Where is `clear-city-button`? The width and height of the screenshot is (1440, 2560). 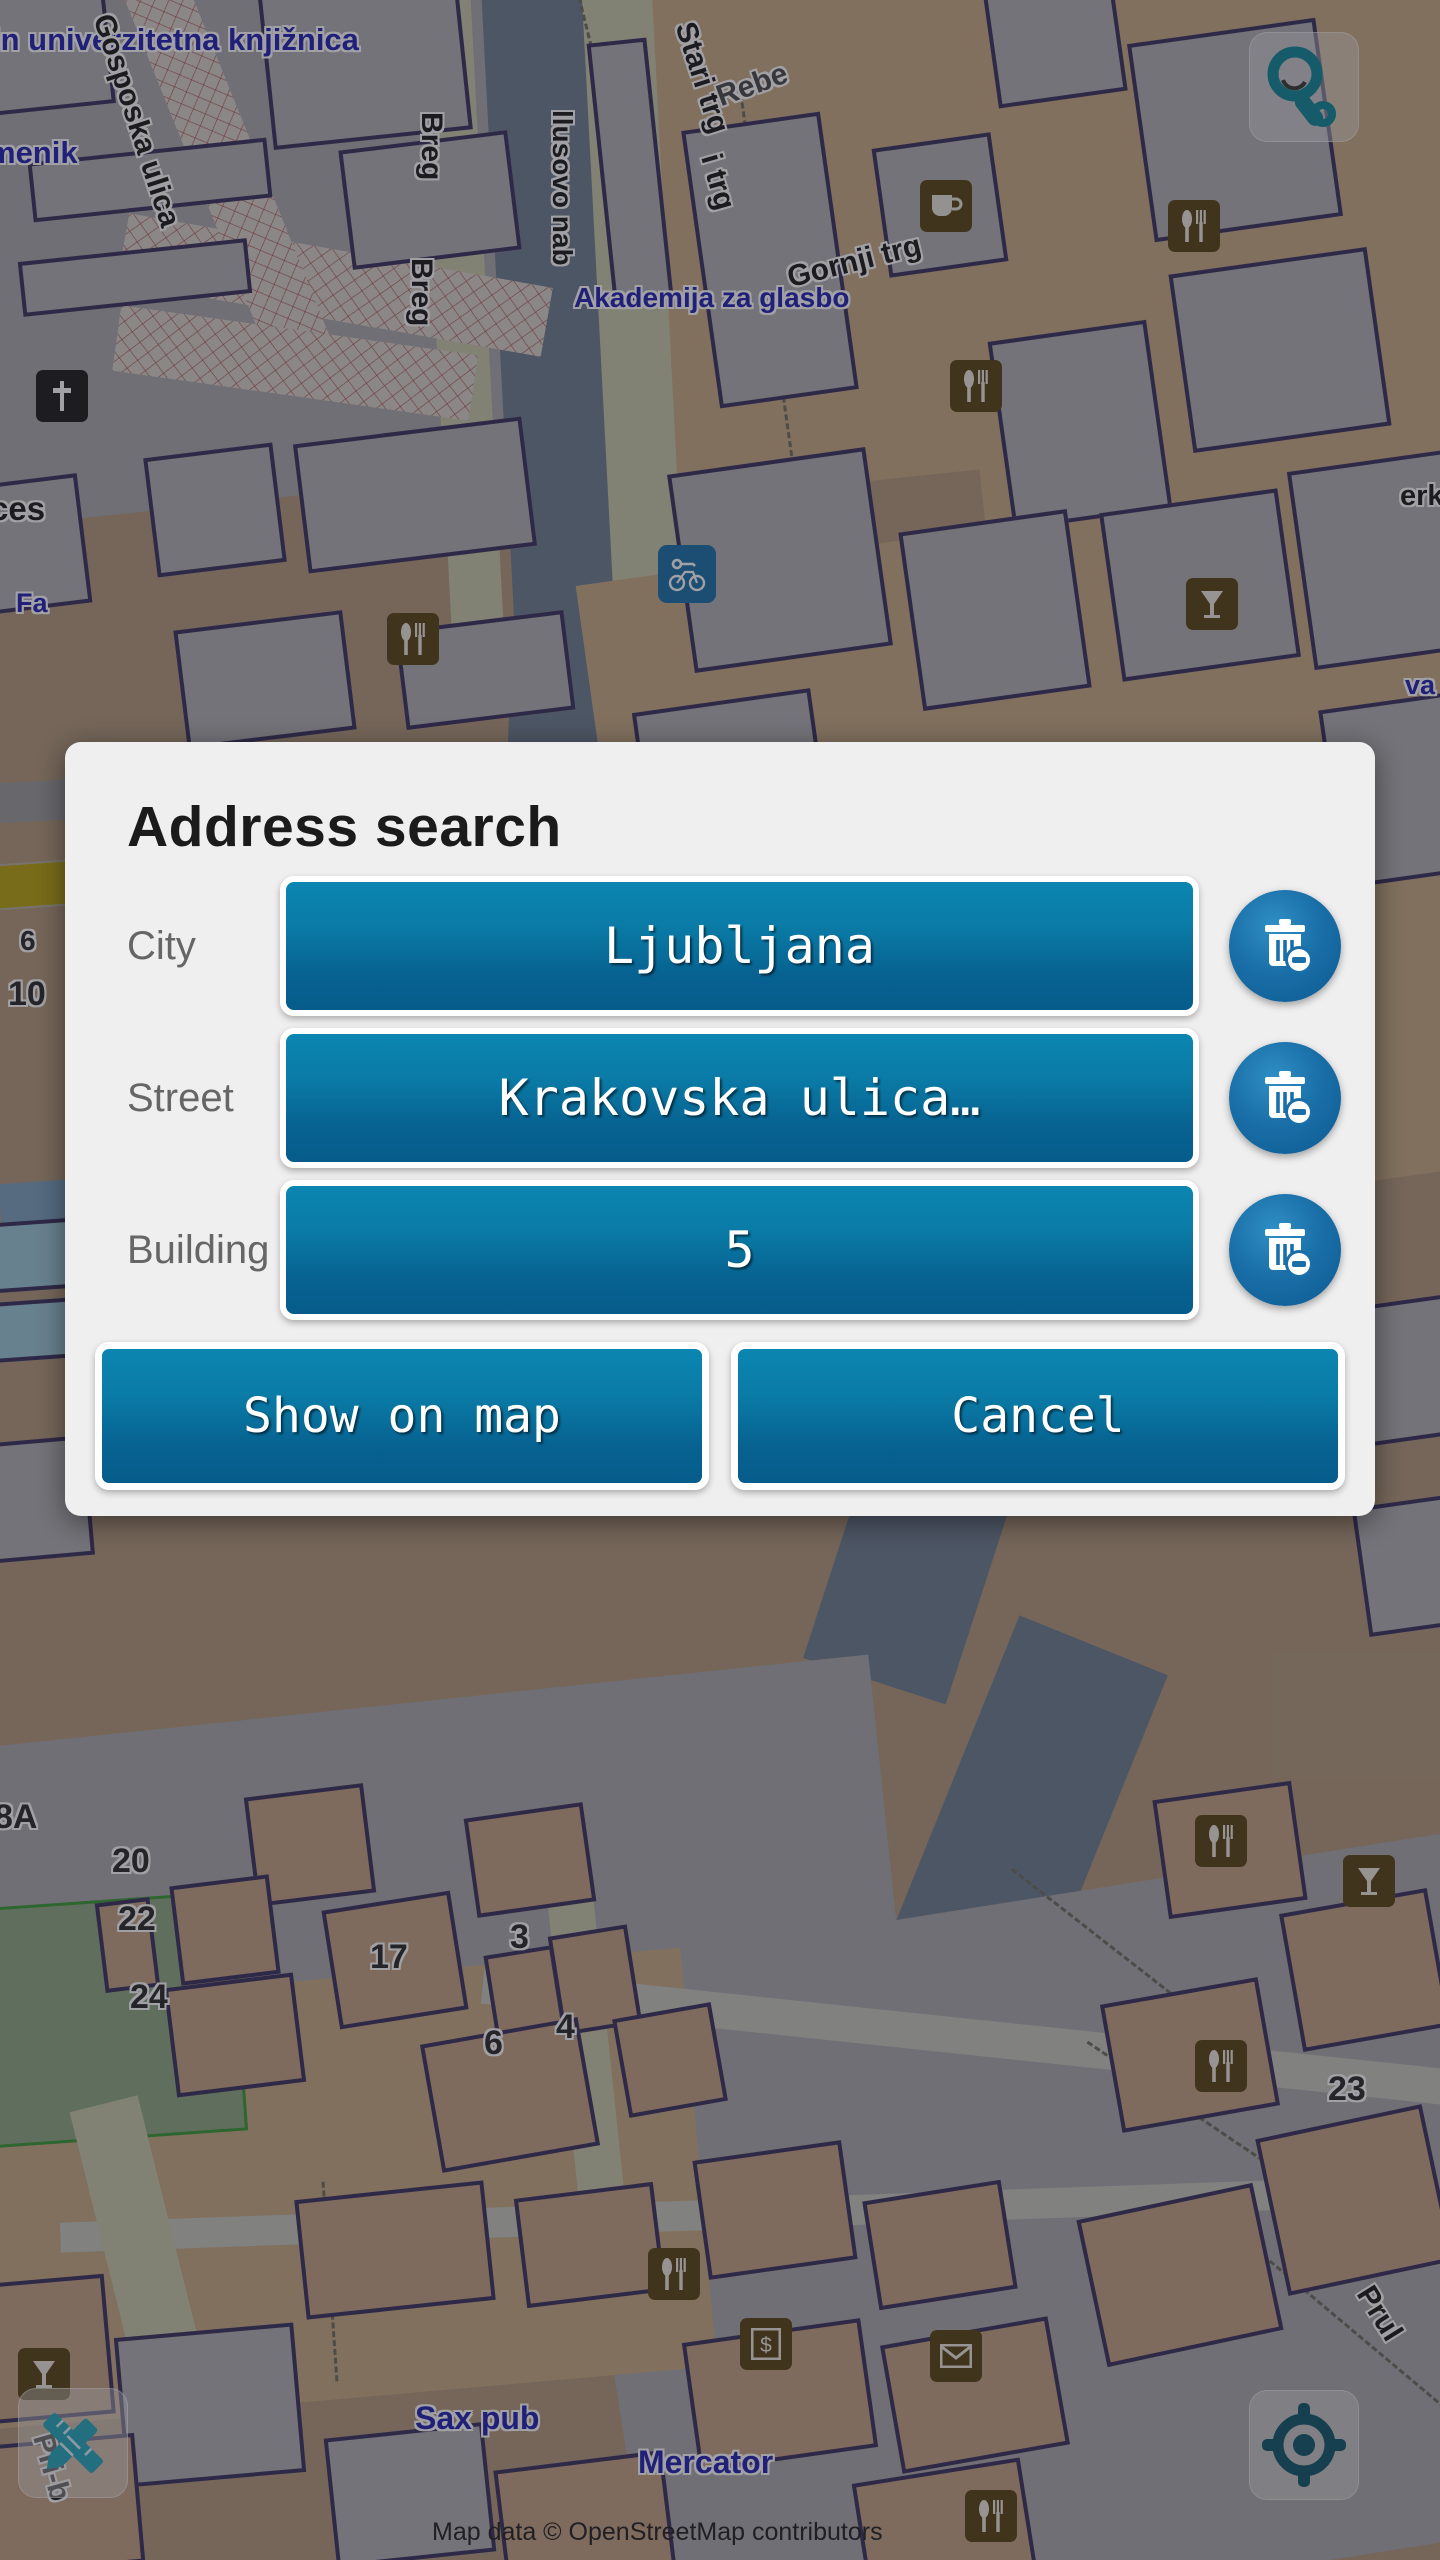
clear-city-button is located at coordinates (1285, 946).